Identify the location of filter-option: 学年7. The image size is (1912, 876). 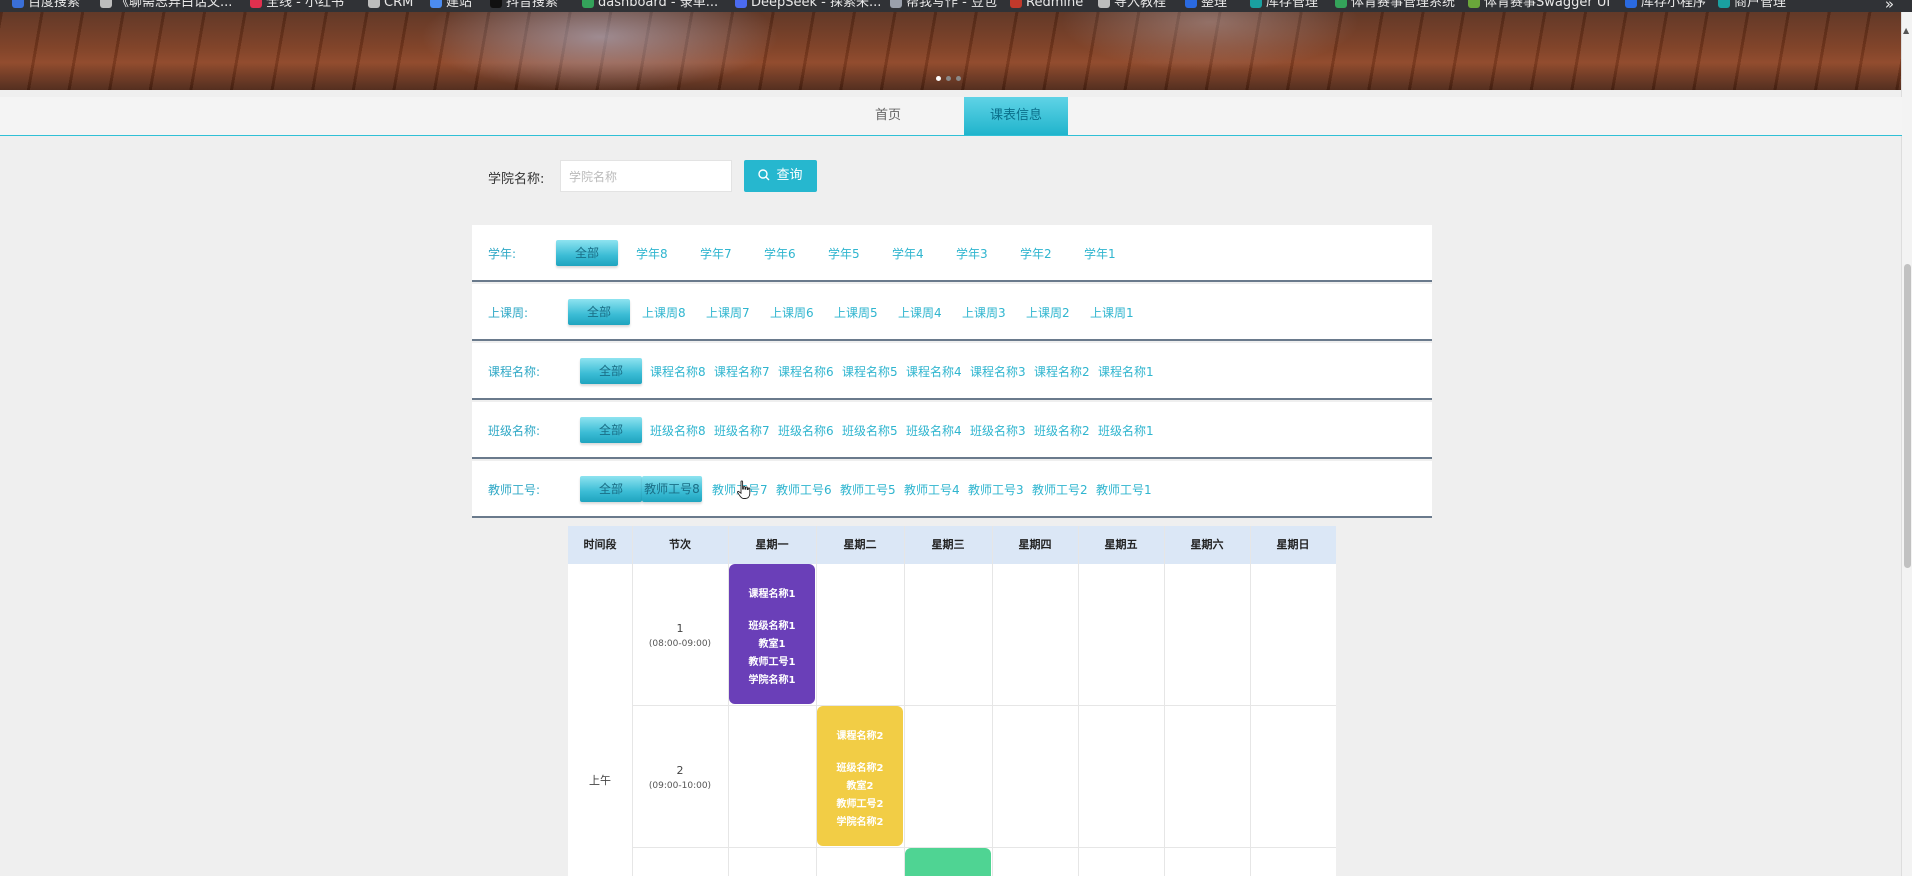
(716, 253).